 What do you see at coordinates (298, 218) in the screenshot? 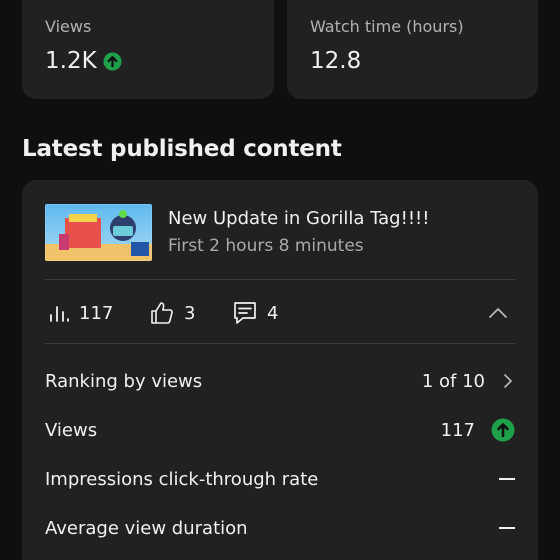
I see `video-title: New Update in Gorilla Tag!!!!` at bounding box center [298, 218].